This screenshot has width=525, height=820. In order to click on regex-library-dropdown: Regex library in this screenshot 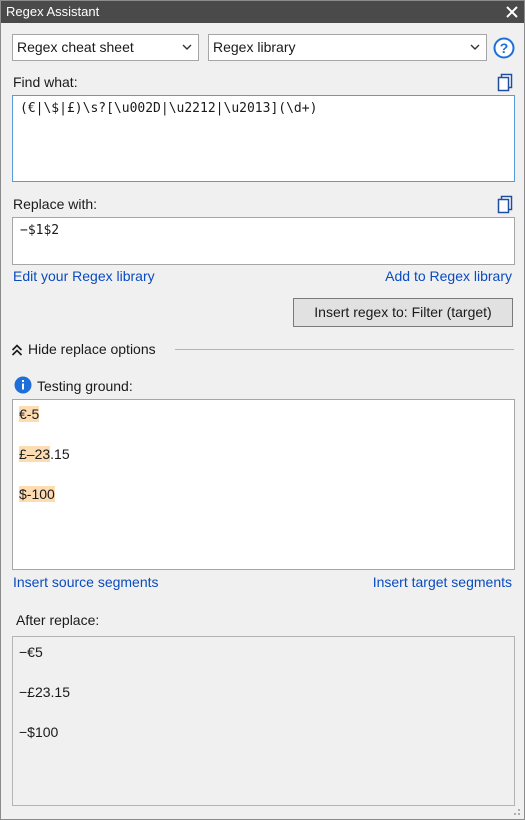, I will do `click(347, 47)`.